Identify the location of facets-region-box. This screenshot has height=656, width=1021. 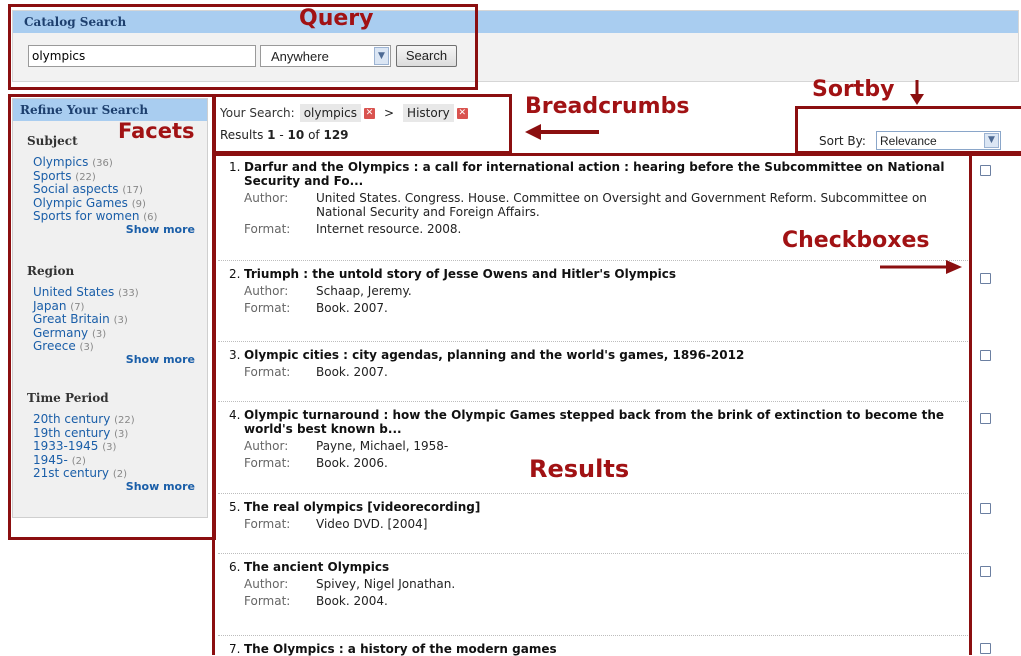
(112, 317).